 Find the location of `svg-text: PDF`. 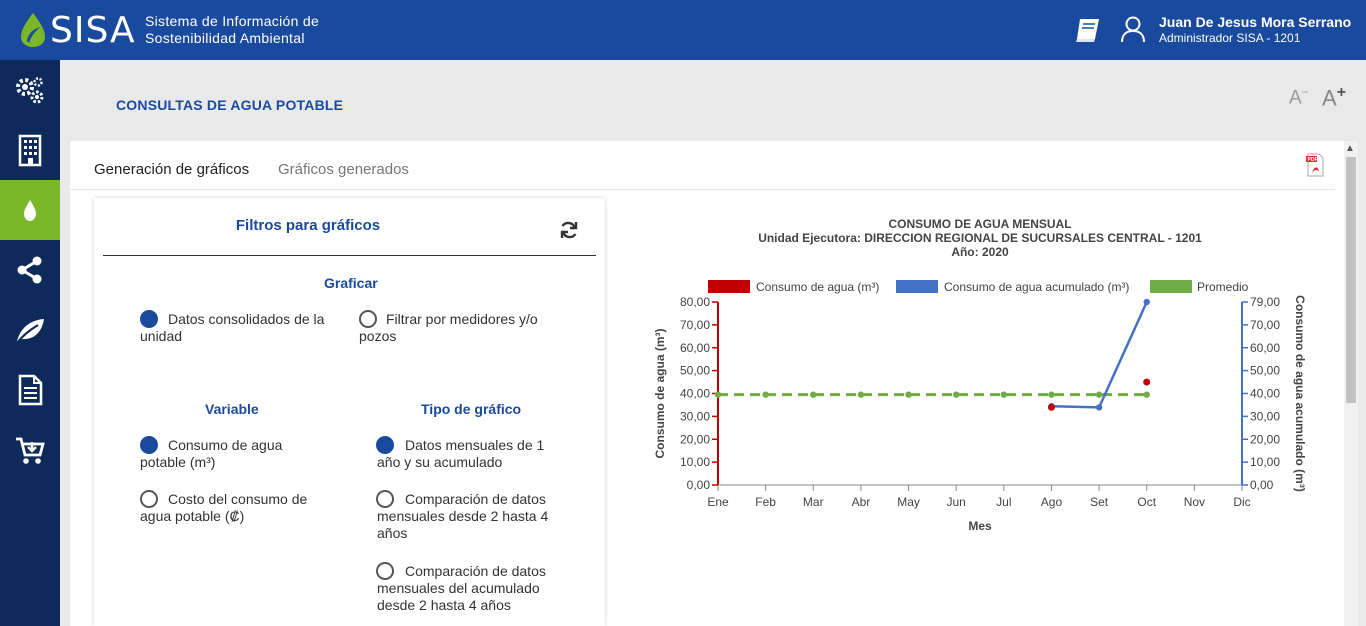

svg-text: PDF is located at coordinates (1313, 160).